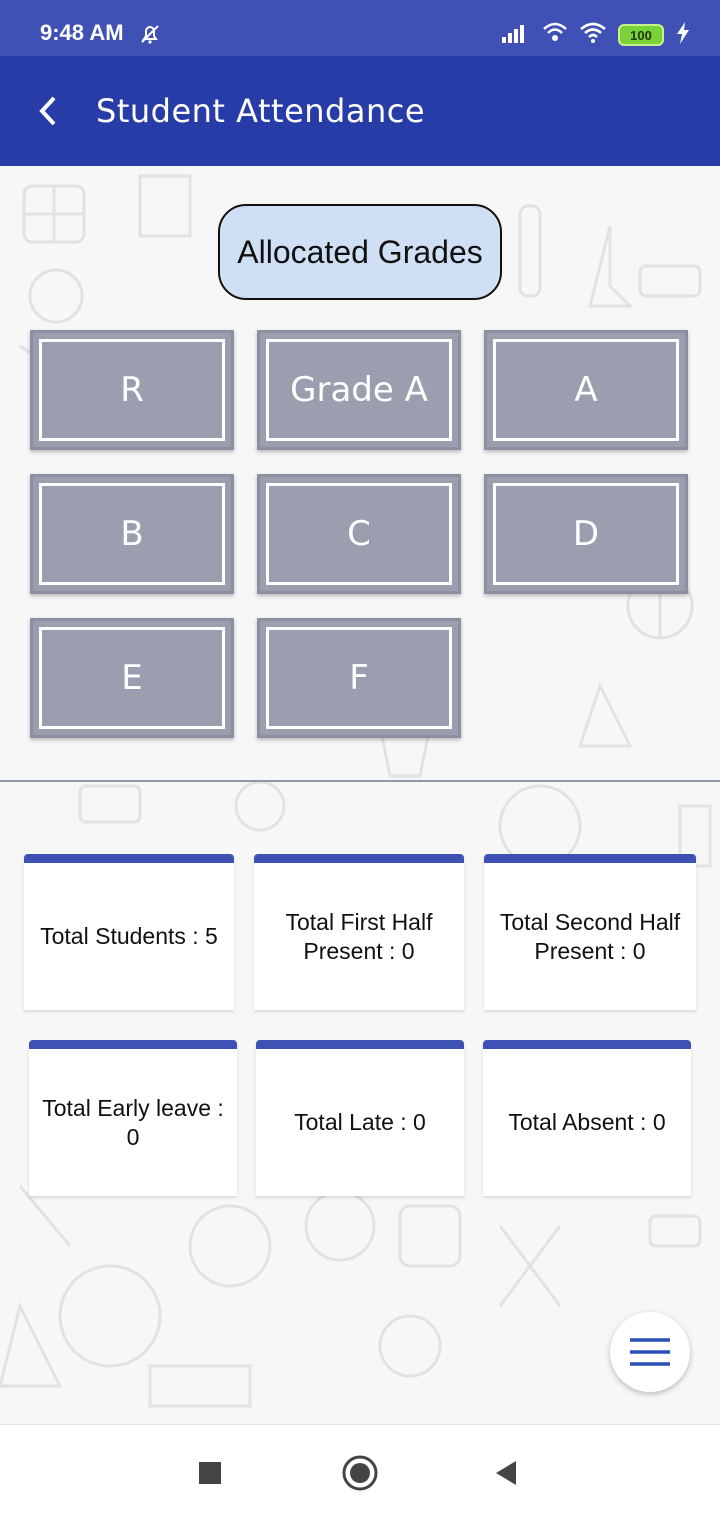 The height and width of the screenshot is (1520, 720). Describe the element at coordinates (360, 781) in the screenshot. I see `divider` at that location.